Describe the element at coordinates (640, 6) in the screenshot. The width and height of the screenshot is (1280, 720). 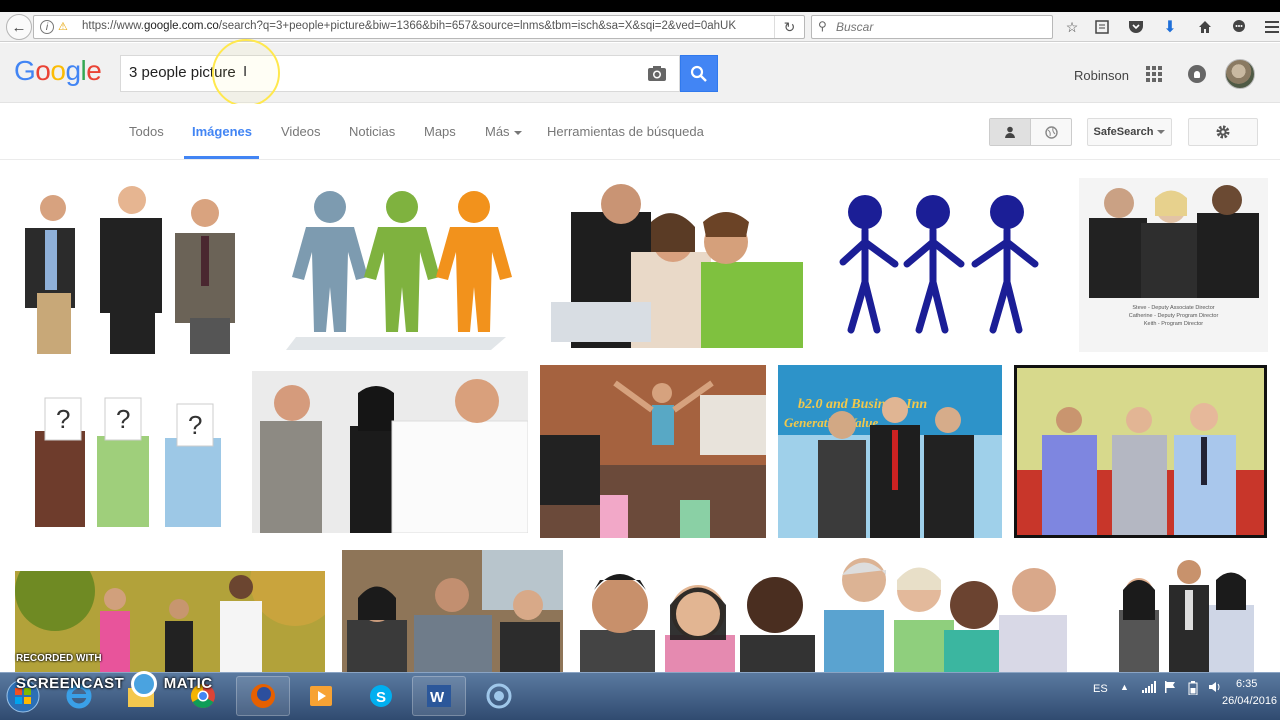
I see `window-top-edge` at that location.